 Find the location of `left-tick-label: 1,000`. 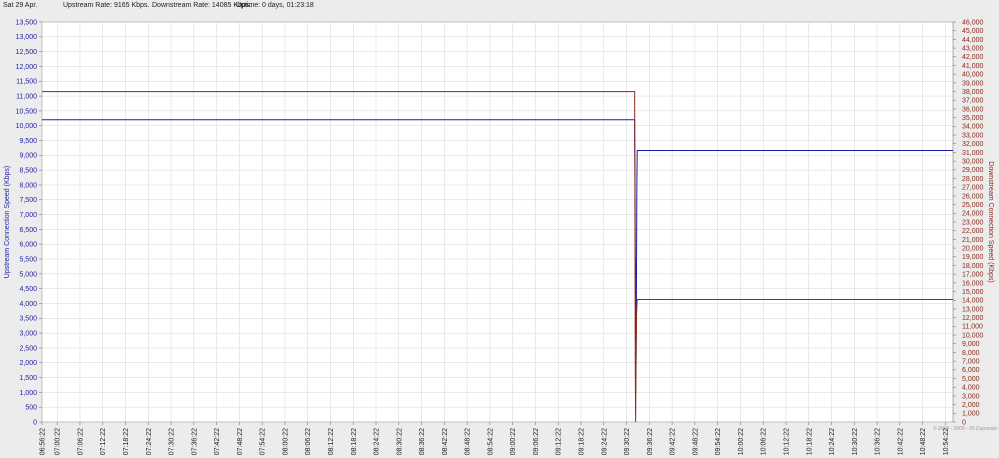

left-tick-label: 1,000 is located at coordinates (28, 393).